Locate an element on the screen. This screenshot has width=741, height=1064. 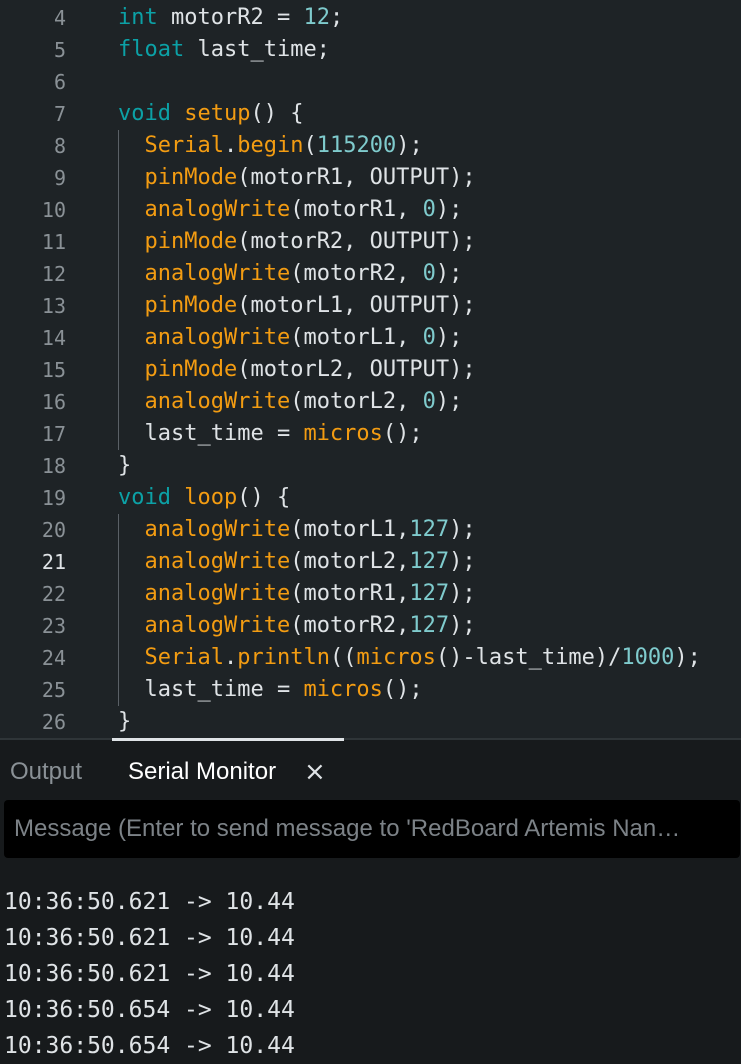
tab-output: Output is located at coordinates (46, 772).